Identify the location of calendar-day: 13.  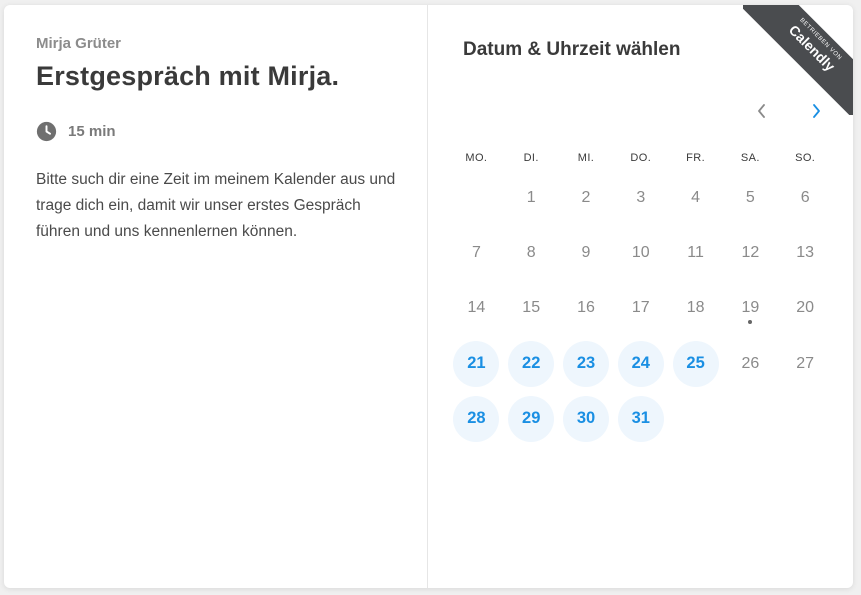
(805, 252).